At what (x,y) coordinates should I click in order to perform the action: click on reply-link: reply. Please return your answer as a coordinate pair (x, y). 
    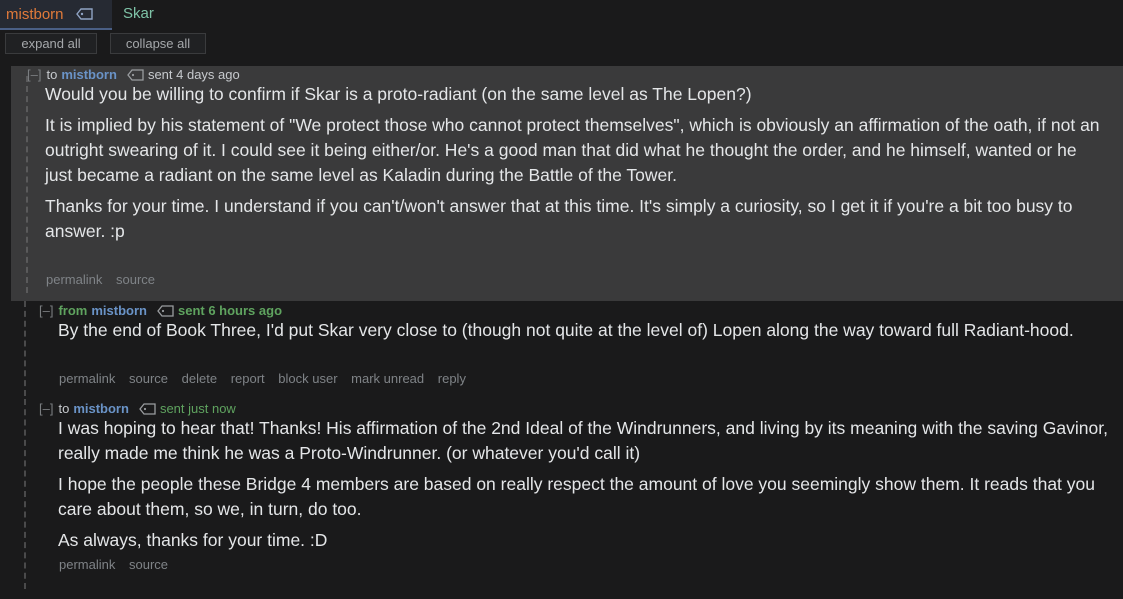
    Looking at the image, I should click on (452, 378).